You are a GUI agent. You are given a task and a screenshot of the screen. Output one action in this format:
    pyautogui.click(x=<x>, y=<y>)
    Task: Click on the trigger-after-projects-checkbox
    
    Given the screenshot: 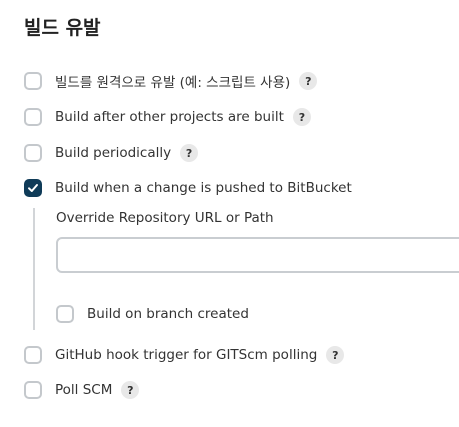 What is the action you would take?
    pyautogui.click(x=33, y=117)
    